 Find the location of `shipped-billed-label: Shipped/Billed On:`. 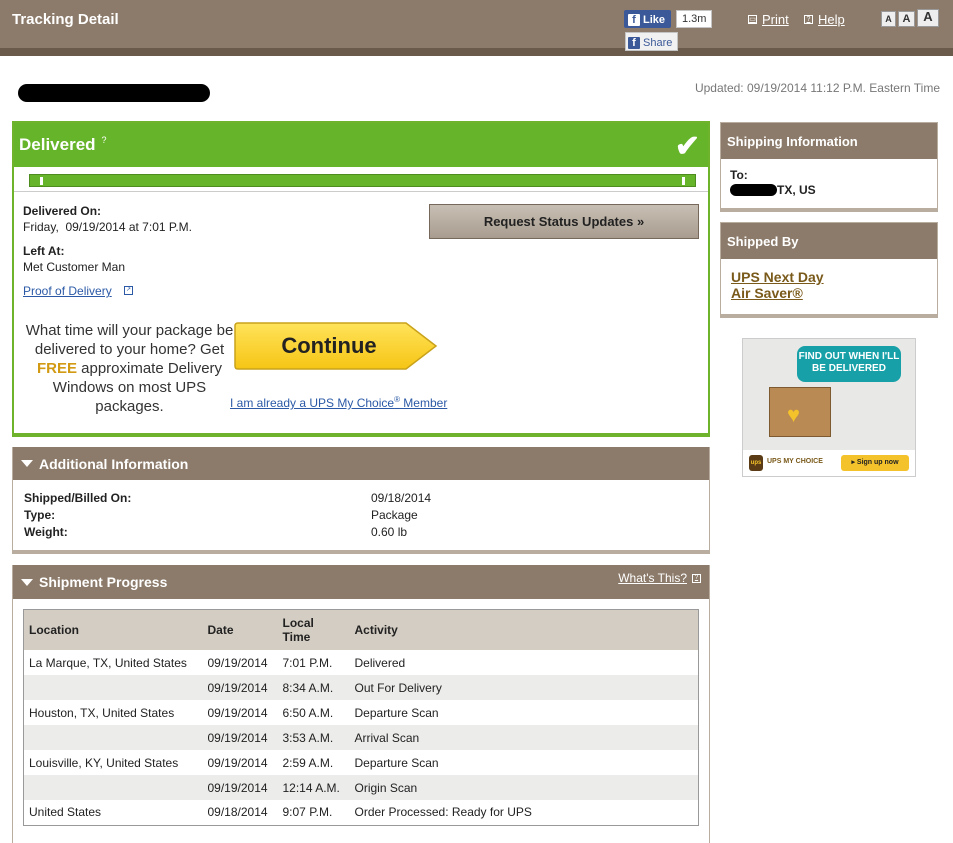

shipped-billed-label: Shipped/Billed On: is located at coordinates (78, 498).